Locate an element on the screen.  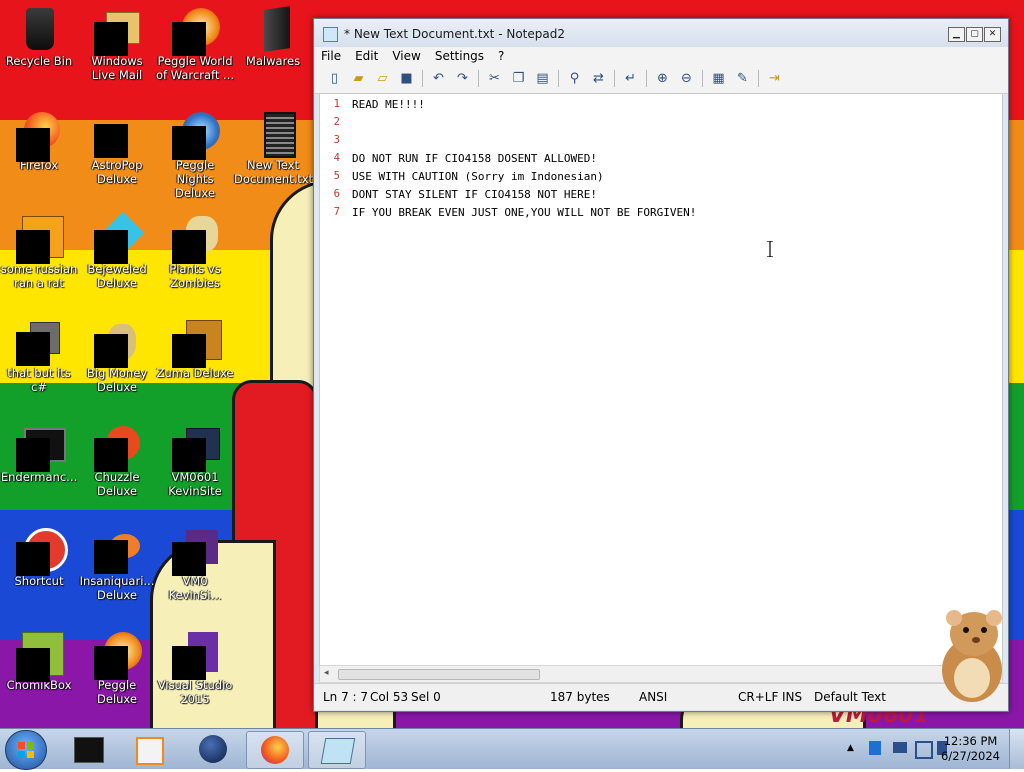
minimize-icon: ▁ is located at coordinates (956, 34).